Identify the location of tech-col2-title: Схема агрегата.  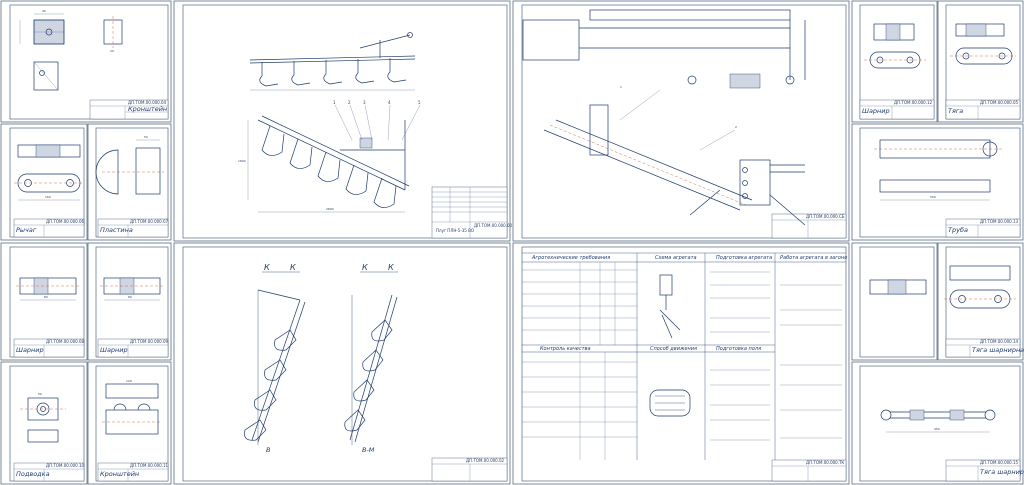
(676, 258).